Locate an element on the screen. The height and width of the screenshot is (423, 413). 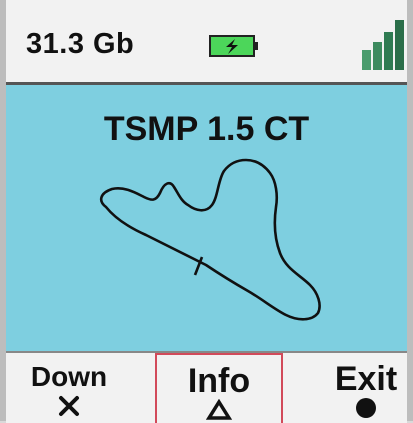
down-button: Down is located at coordinates (69, 388).